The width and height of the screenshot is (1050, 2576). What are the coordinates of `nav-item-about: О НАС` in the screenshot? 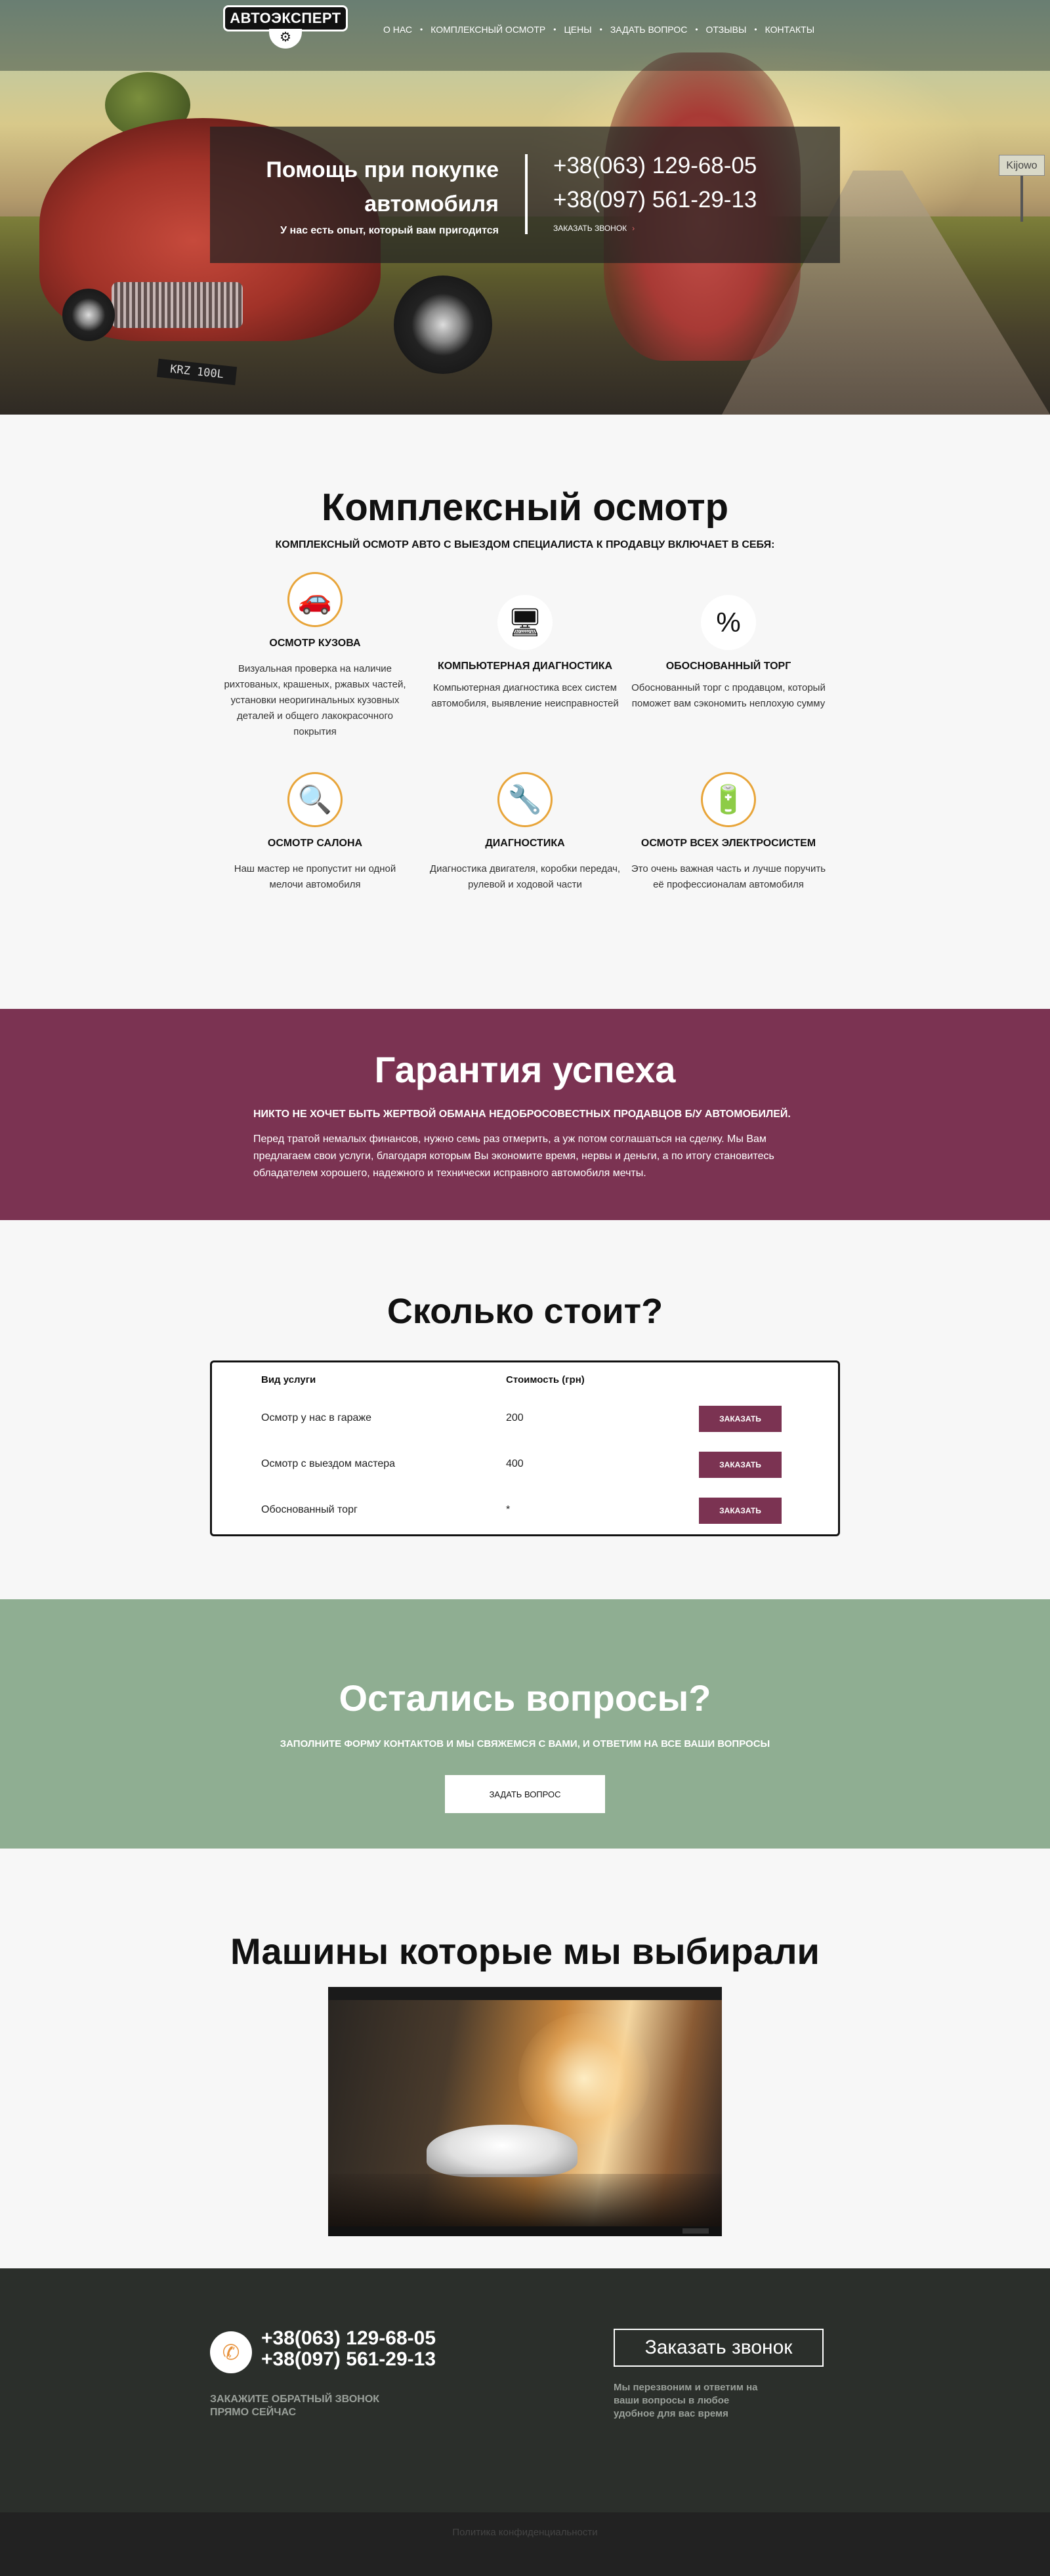 It's located at (397, 29).